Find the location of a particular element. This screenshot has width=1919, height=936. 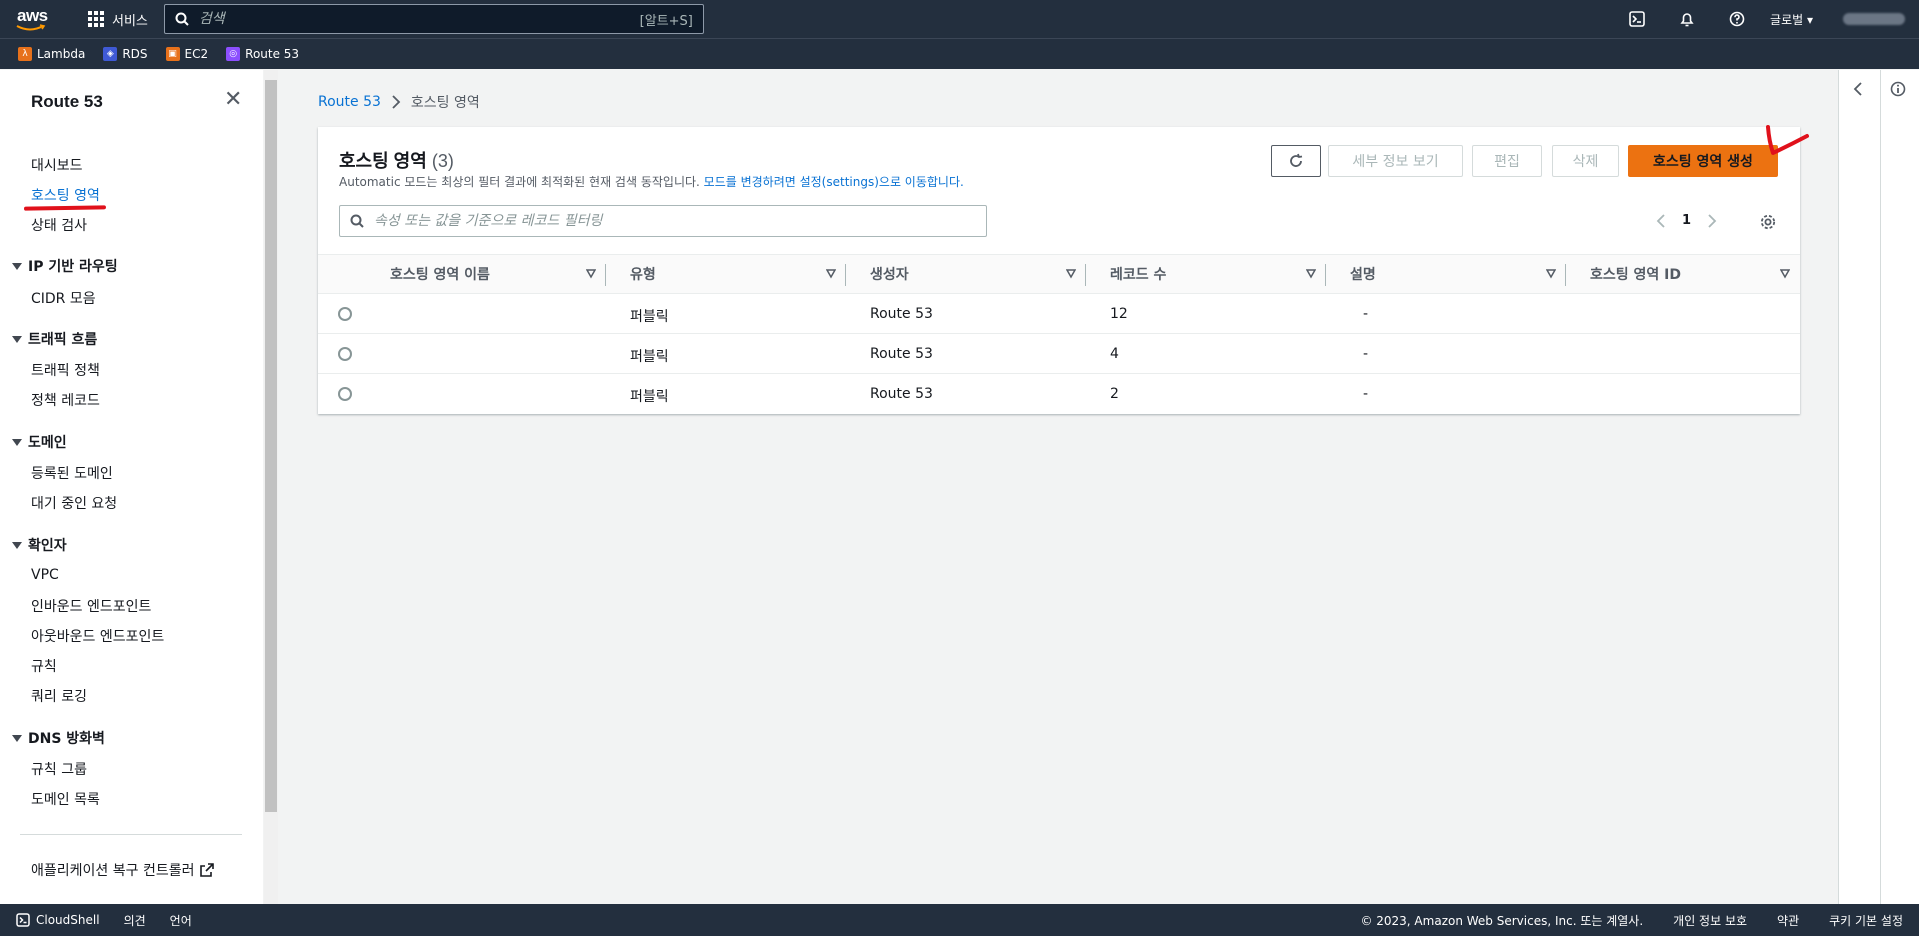

sidebar-item-outbound-endpoints: 아웃바운드 엔드포인트 is located at coordinates (97, 636).